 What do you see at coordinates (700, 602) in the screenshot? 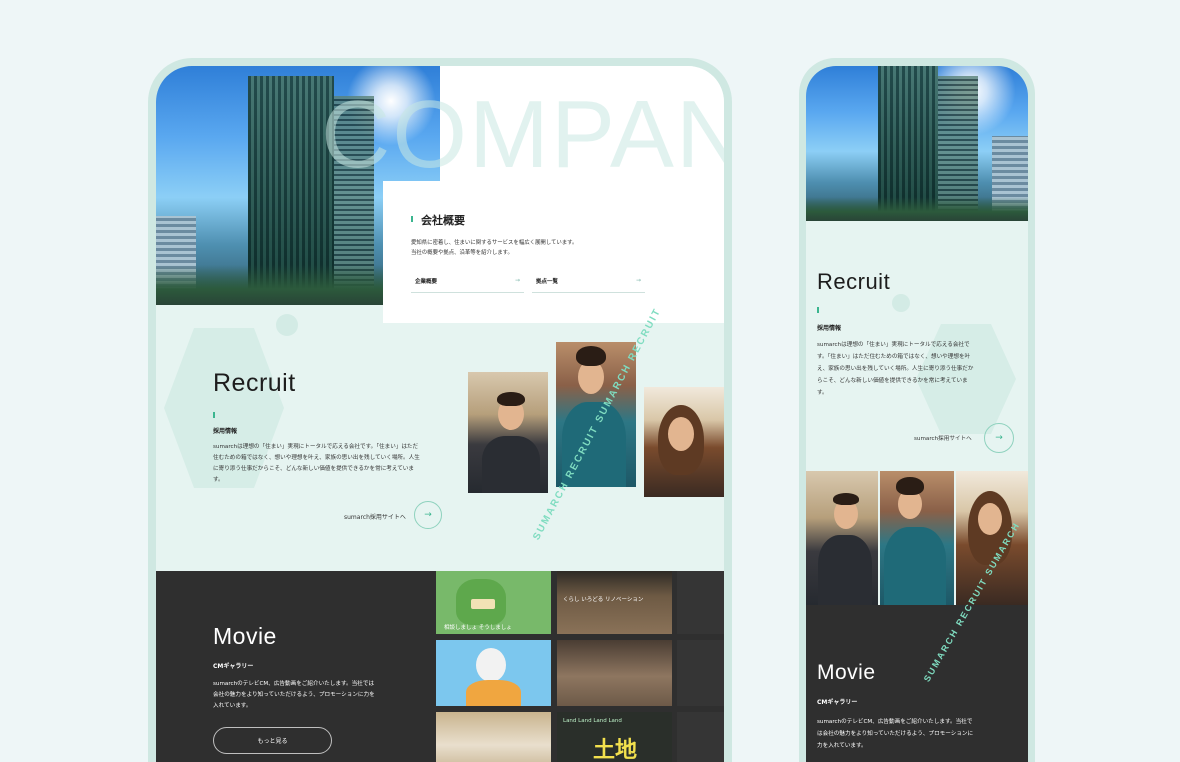
I see `cm-thumb-extra1` at bounding box center [700, 602].